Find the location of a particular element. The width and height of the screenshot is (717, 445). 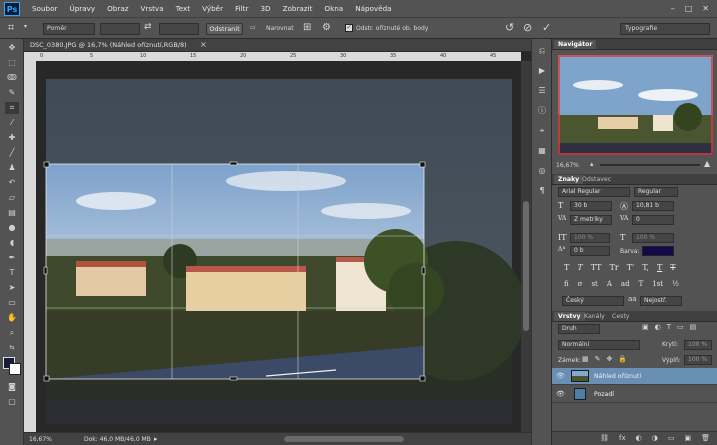

vertical-scale-input: 100 % is located at coordinates (590, 238).